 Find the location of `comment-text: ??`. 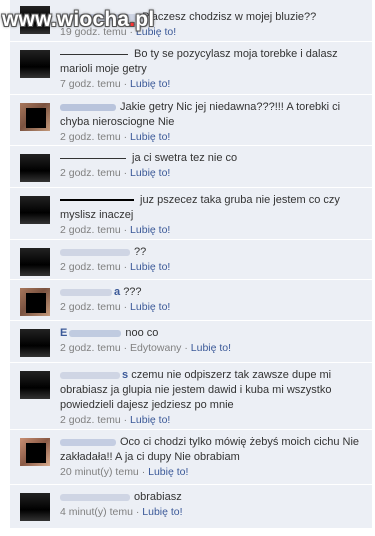

comment-text: ?? is located at coordinates (140, 252).